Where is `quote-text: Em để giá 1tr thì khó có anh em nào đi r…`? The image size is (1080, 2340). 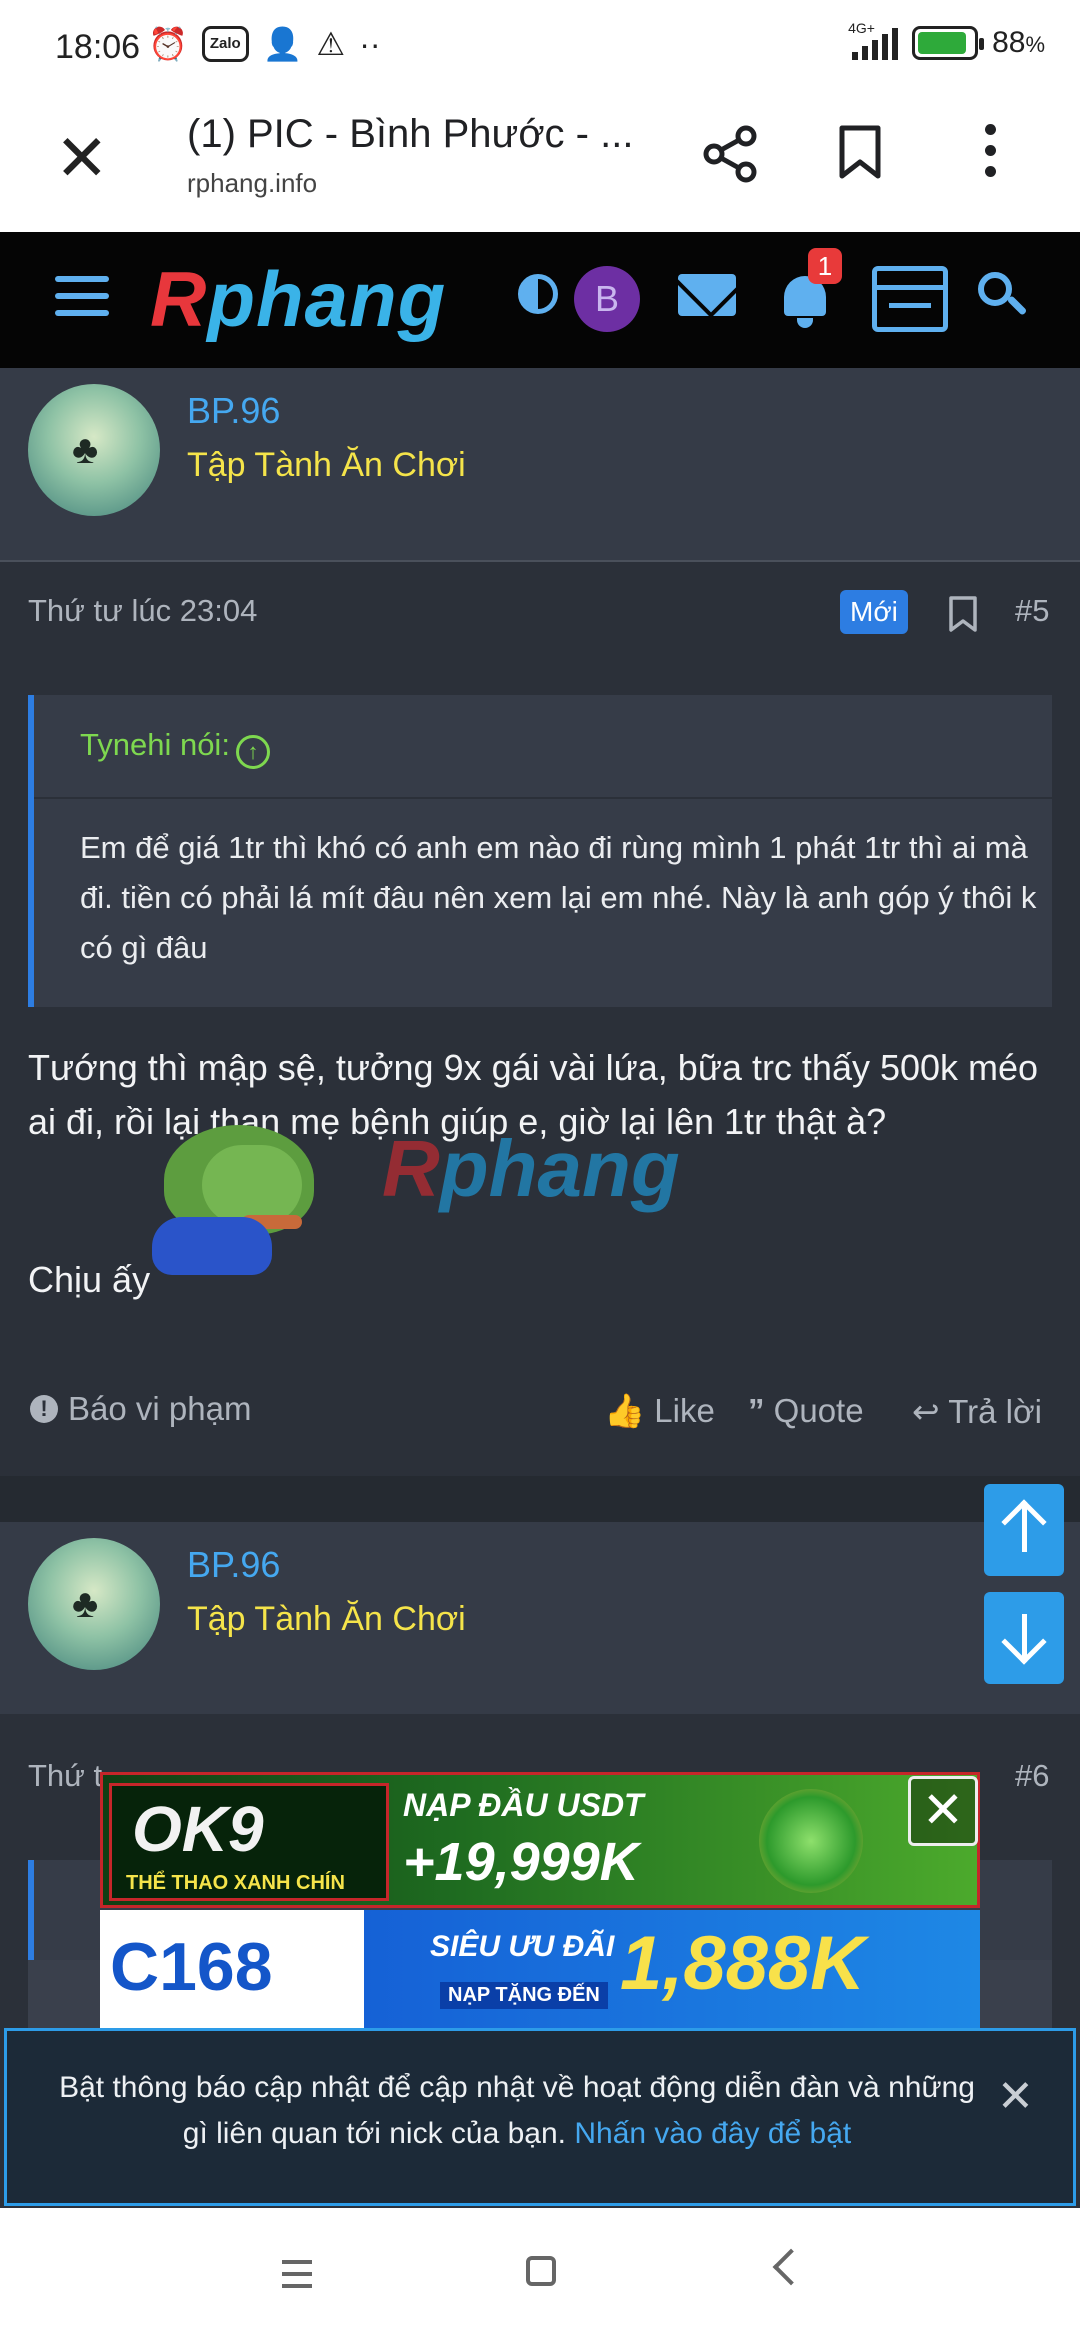 quote-text: Em để giá 1tr thì khó có anh em nào đi r… is located at coordinates (558, 897).